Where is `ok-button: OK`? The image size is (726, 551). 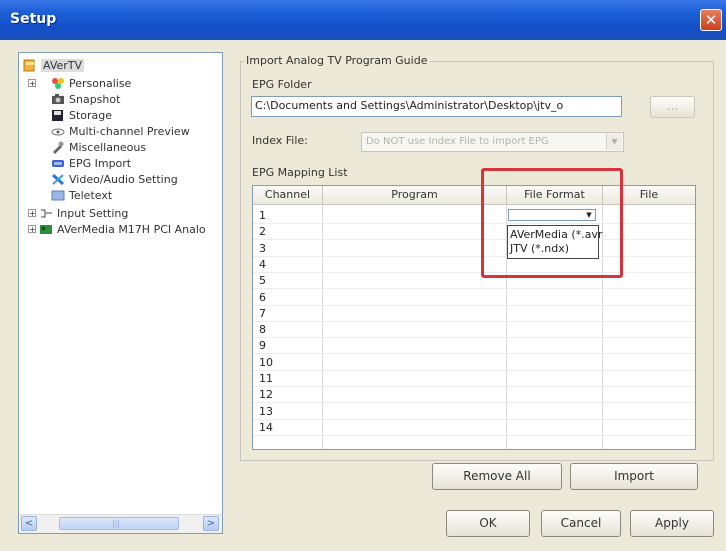
ok-button: OK is located at coordinates (488, 523).